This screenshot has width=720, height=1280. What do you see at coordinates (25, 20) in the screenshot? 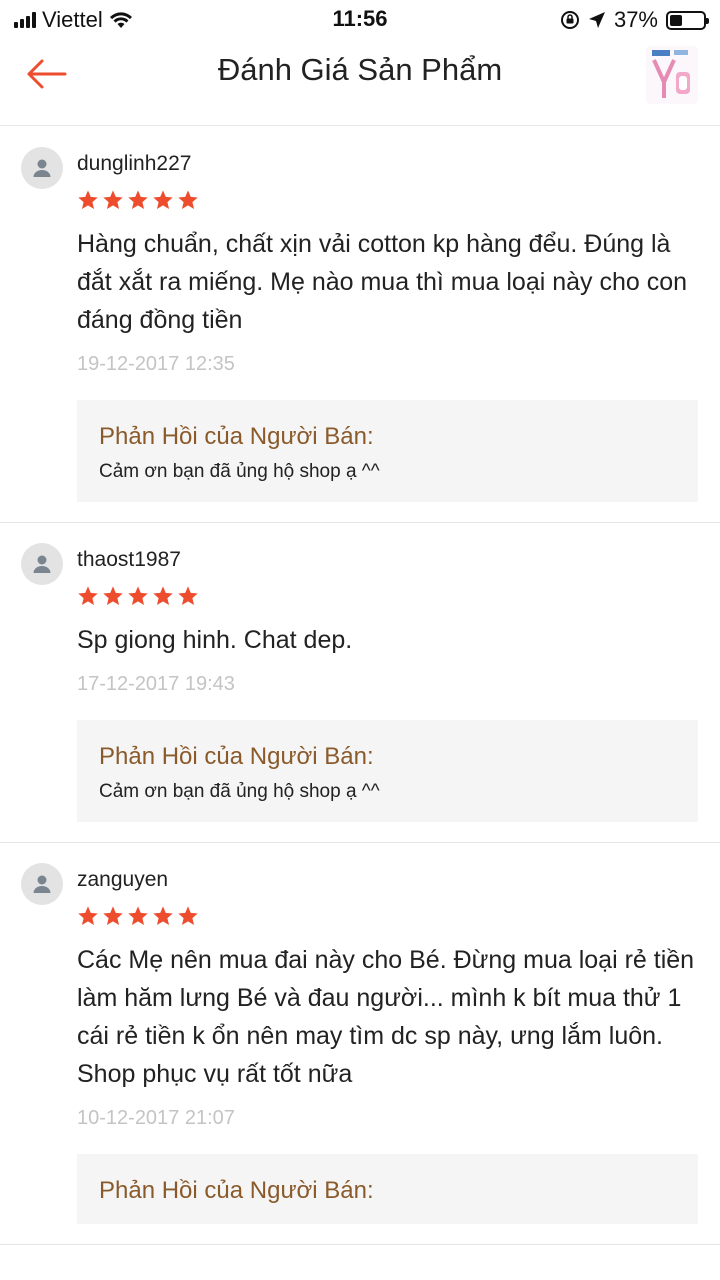
I see `signal-icon` at bounding box center [25, 20].